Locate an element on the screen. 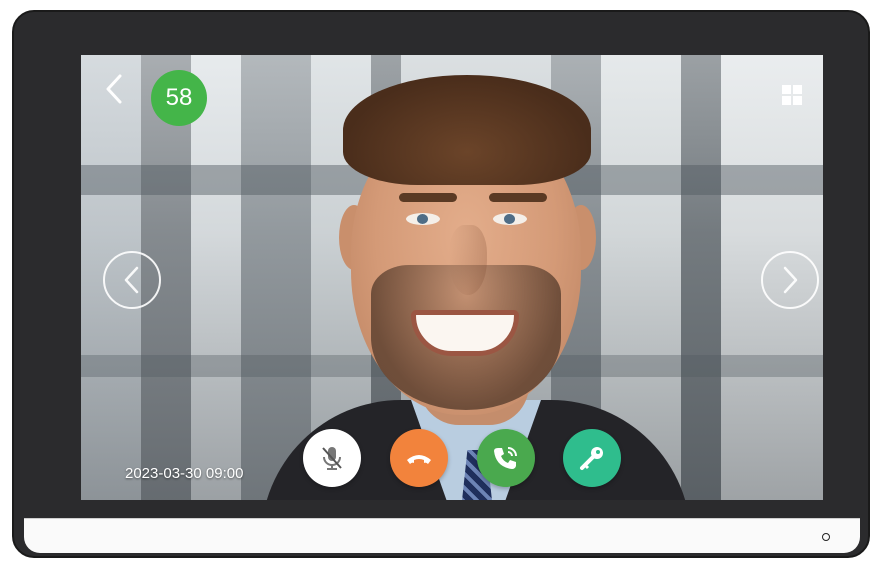 This screenshot has height=565, width=878. microphone-muted-icon is located at coordinates (332, 458).